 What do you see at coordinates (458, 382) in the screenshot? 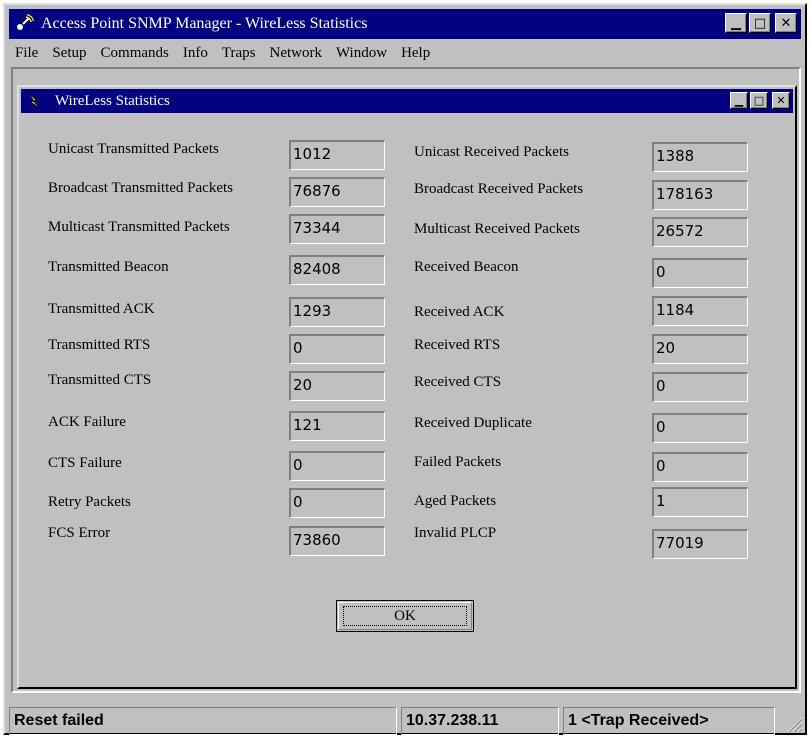
I see `stat-label: Received CTS` at bounding box center [458, 382].